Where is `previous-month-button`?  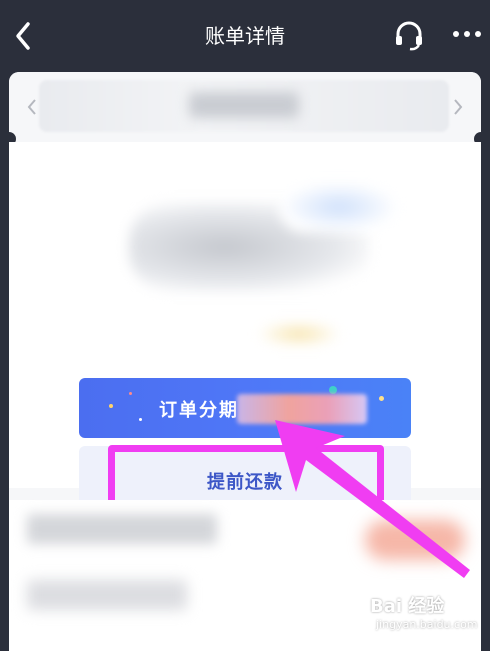 previous-month-button is located at coordinates (33, 107).